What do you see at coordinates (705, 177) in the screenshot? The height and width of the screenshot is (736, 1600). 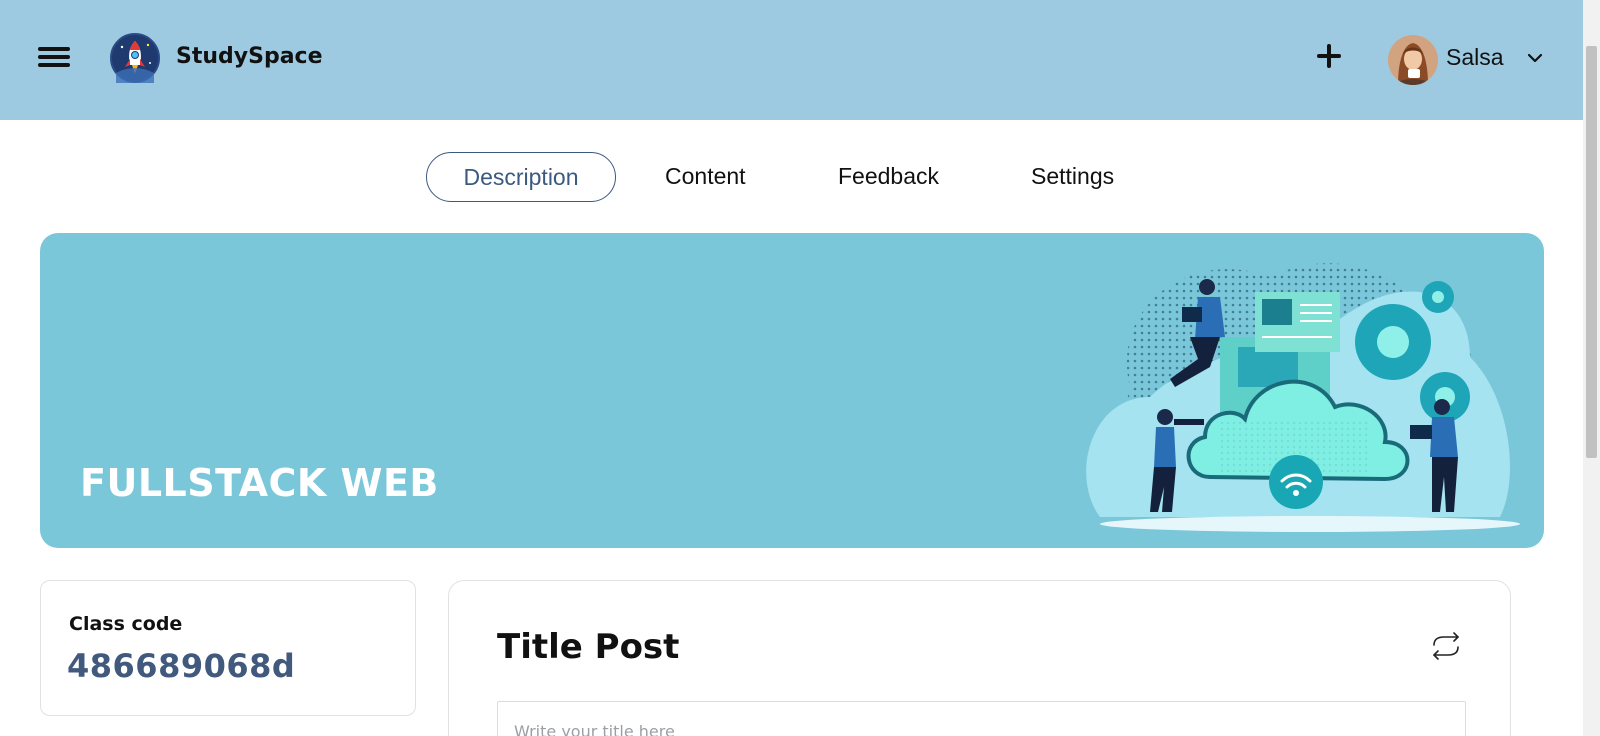 I see `tab-content: Content` at bounding box center [705, 177].